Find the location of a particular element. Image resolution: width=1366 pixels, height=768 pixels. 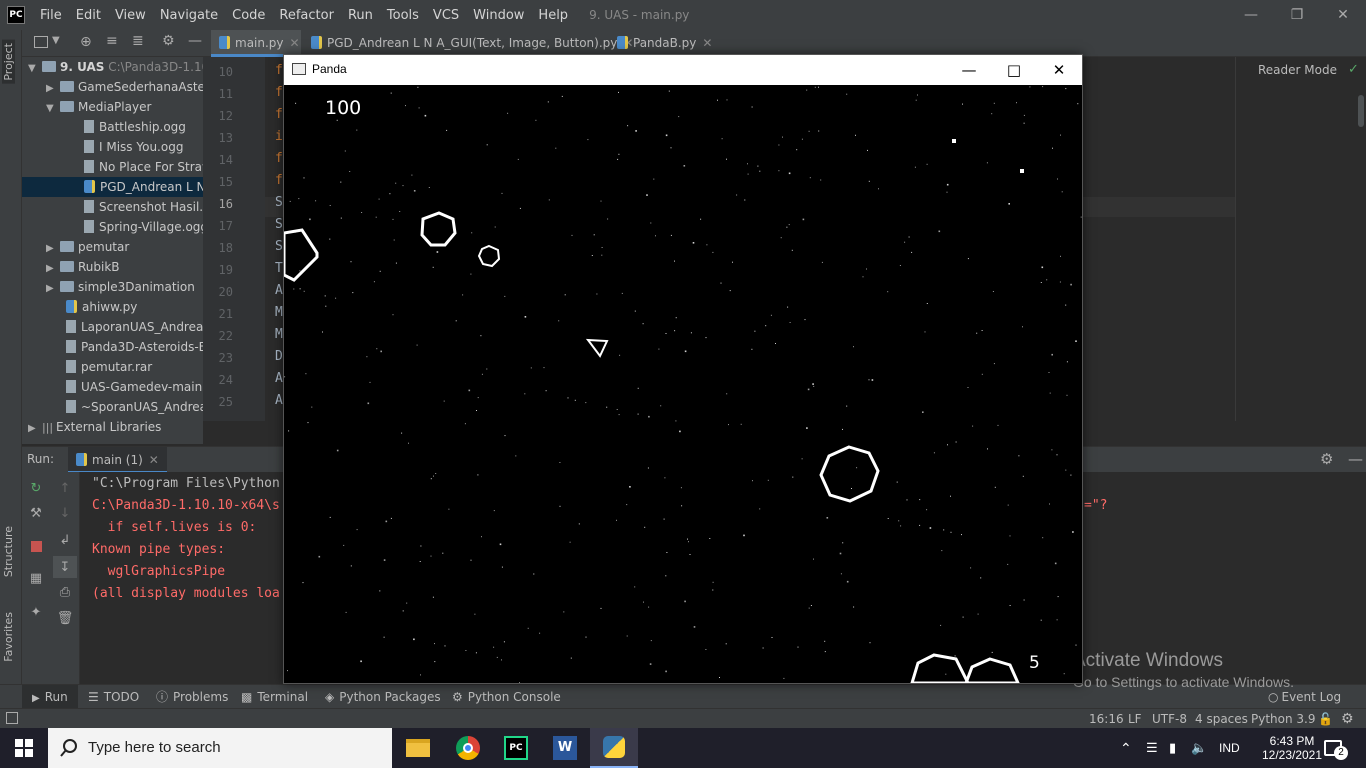

tree-item: Battleship.ogg is located at coordinates (112, 127).